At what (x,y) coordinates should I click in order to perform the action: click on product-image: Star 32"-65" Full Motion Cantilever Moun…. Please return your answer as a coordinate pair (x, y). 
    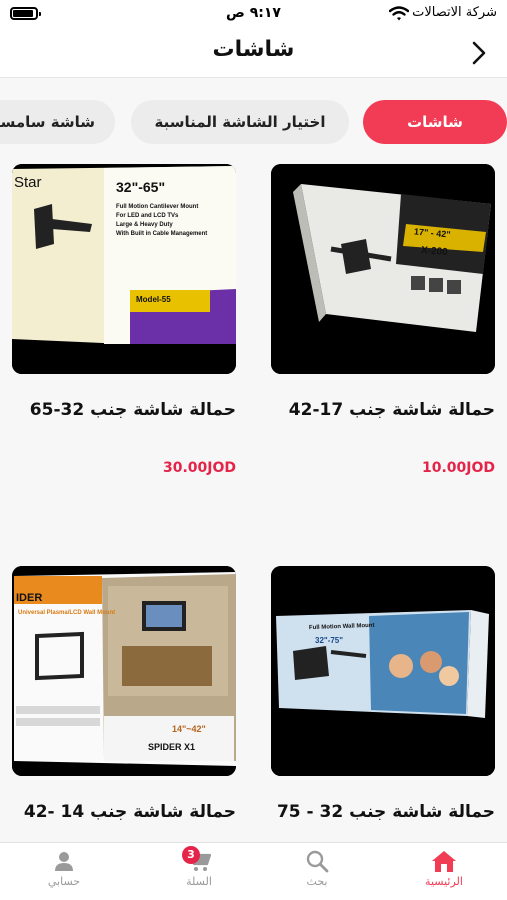
    Looking at the image, I should click on (124, 269).